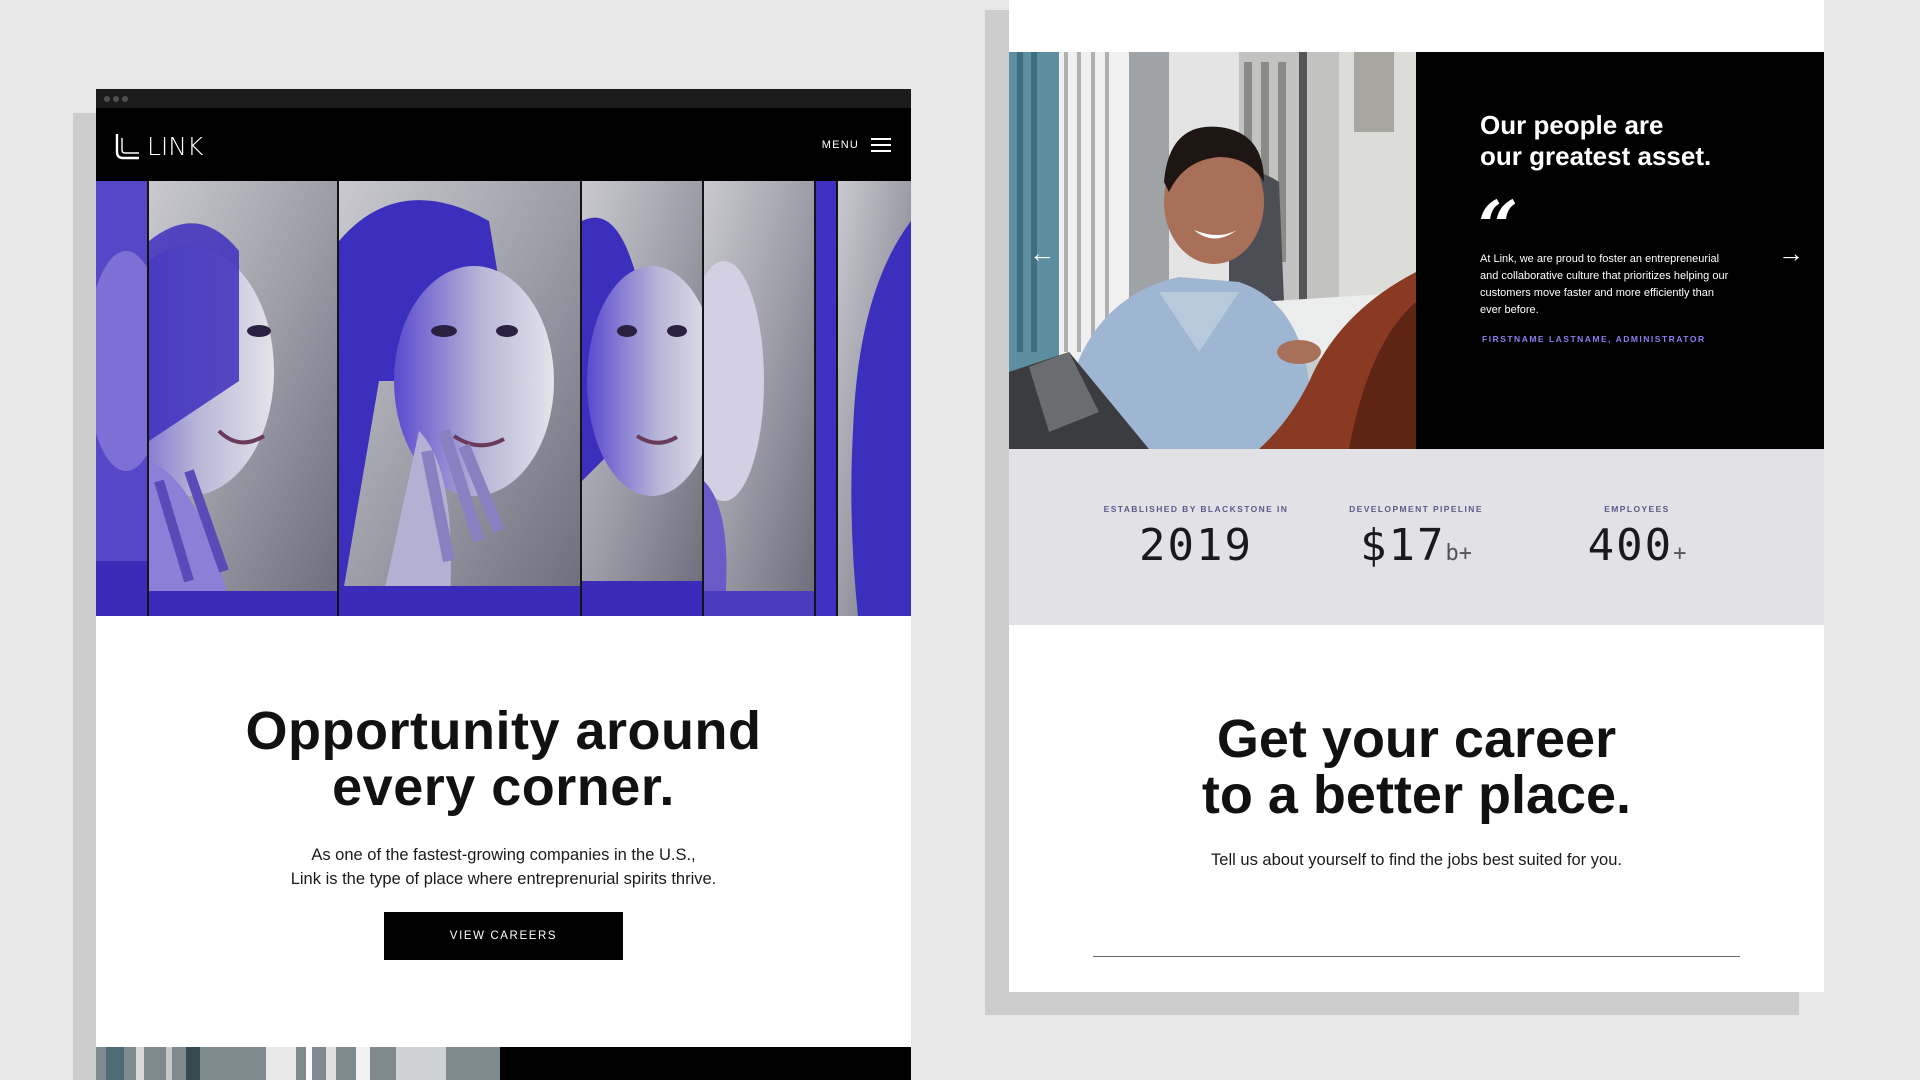  What do you see at coordinates (503, 731) in the screenshot?
I see `headline-line: Opportunity around` at bounding box center [503, 731].